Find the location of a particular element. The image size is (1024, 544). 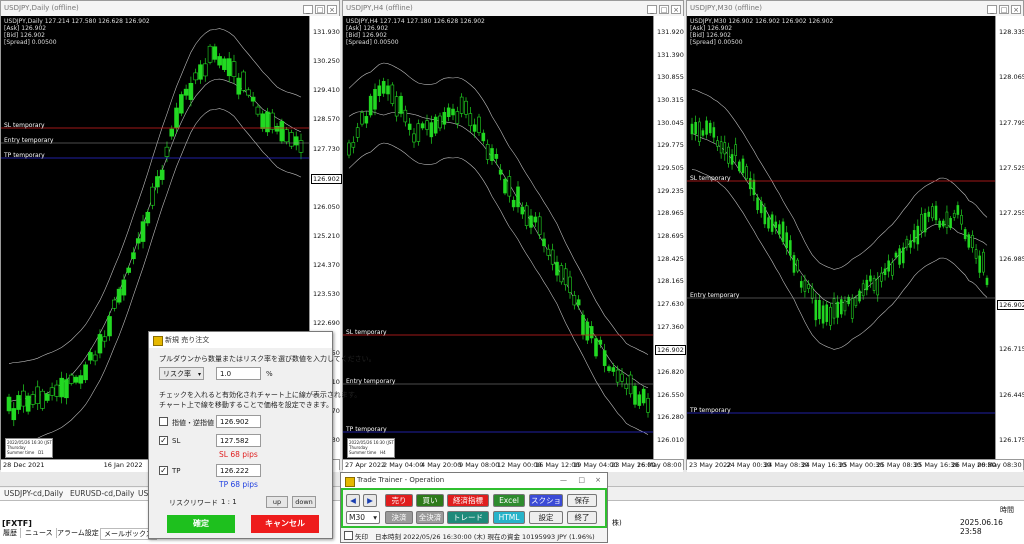

timeframe-select: M30 ▾ is located at coordinates (363, 517).